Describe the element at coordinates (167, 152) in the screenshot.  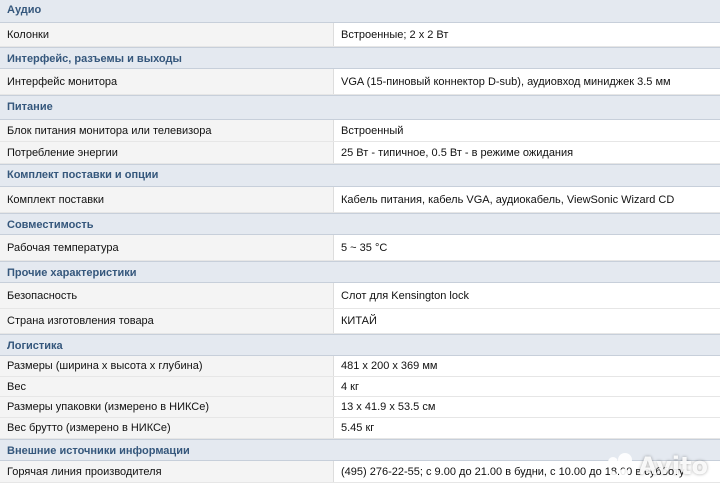
I see `spec-key: Потребление энергии` at that location.